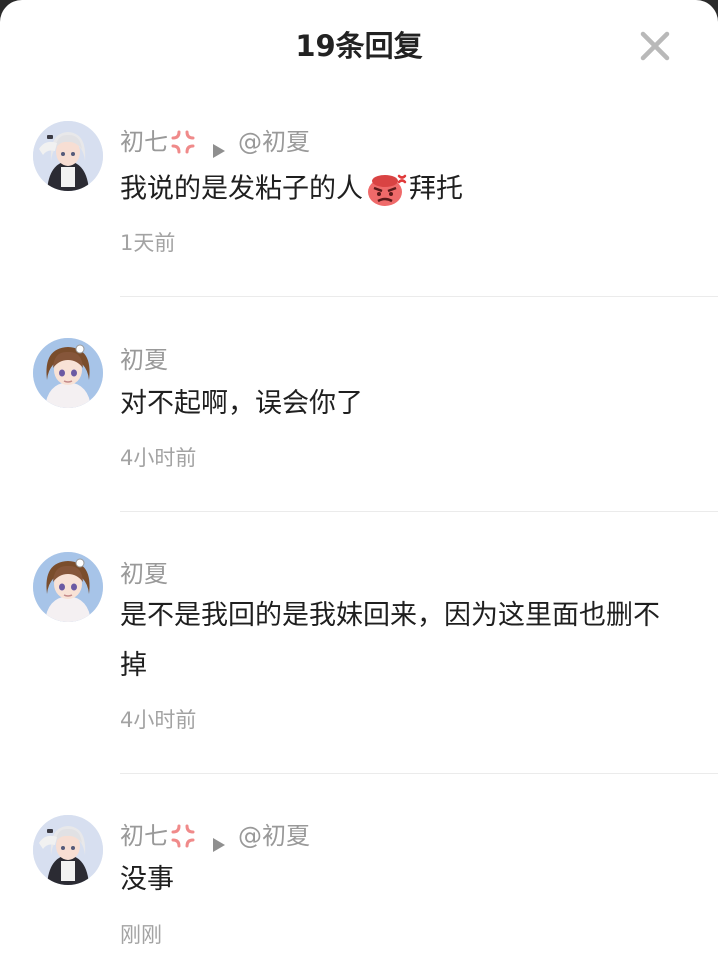 The height and width of the screenshot is (958, 718). Describe the element at coordinates (147, 879) in the screenshot. I see `comment-text: 没事` at that location.